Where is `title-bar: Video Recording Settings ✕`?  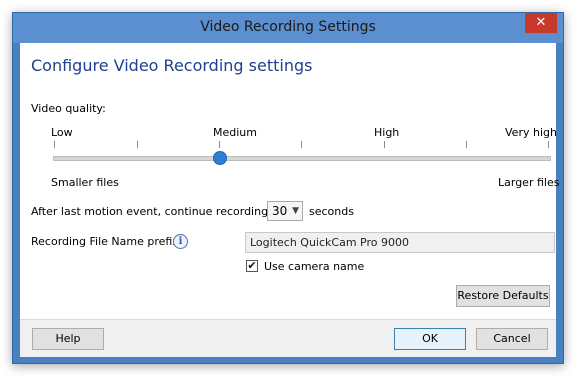
title-bar: Video Recording Settings ✕ is located at coordinates (288, 28).